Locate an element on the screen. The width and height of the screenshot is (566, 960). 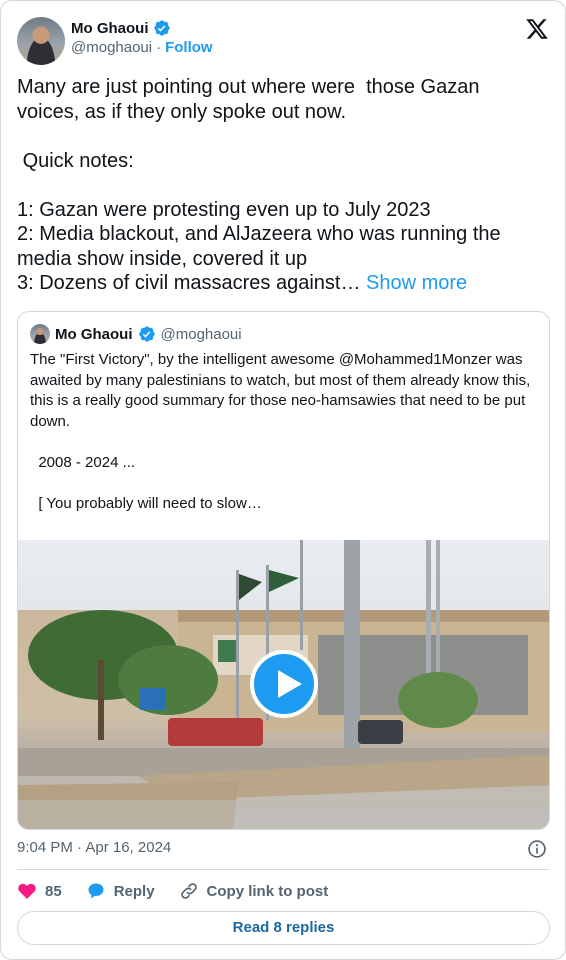
author-name-row: Mo Ghaoui is located at coordinates (121, 28).